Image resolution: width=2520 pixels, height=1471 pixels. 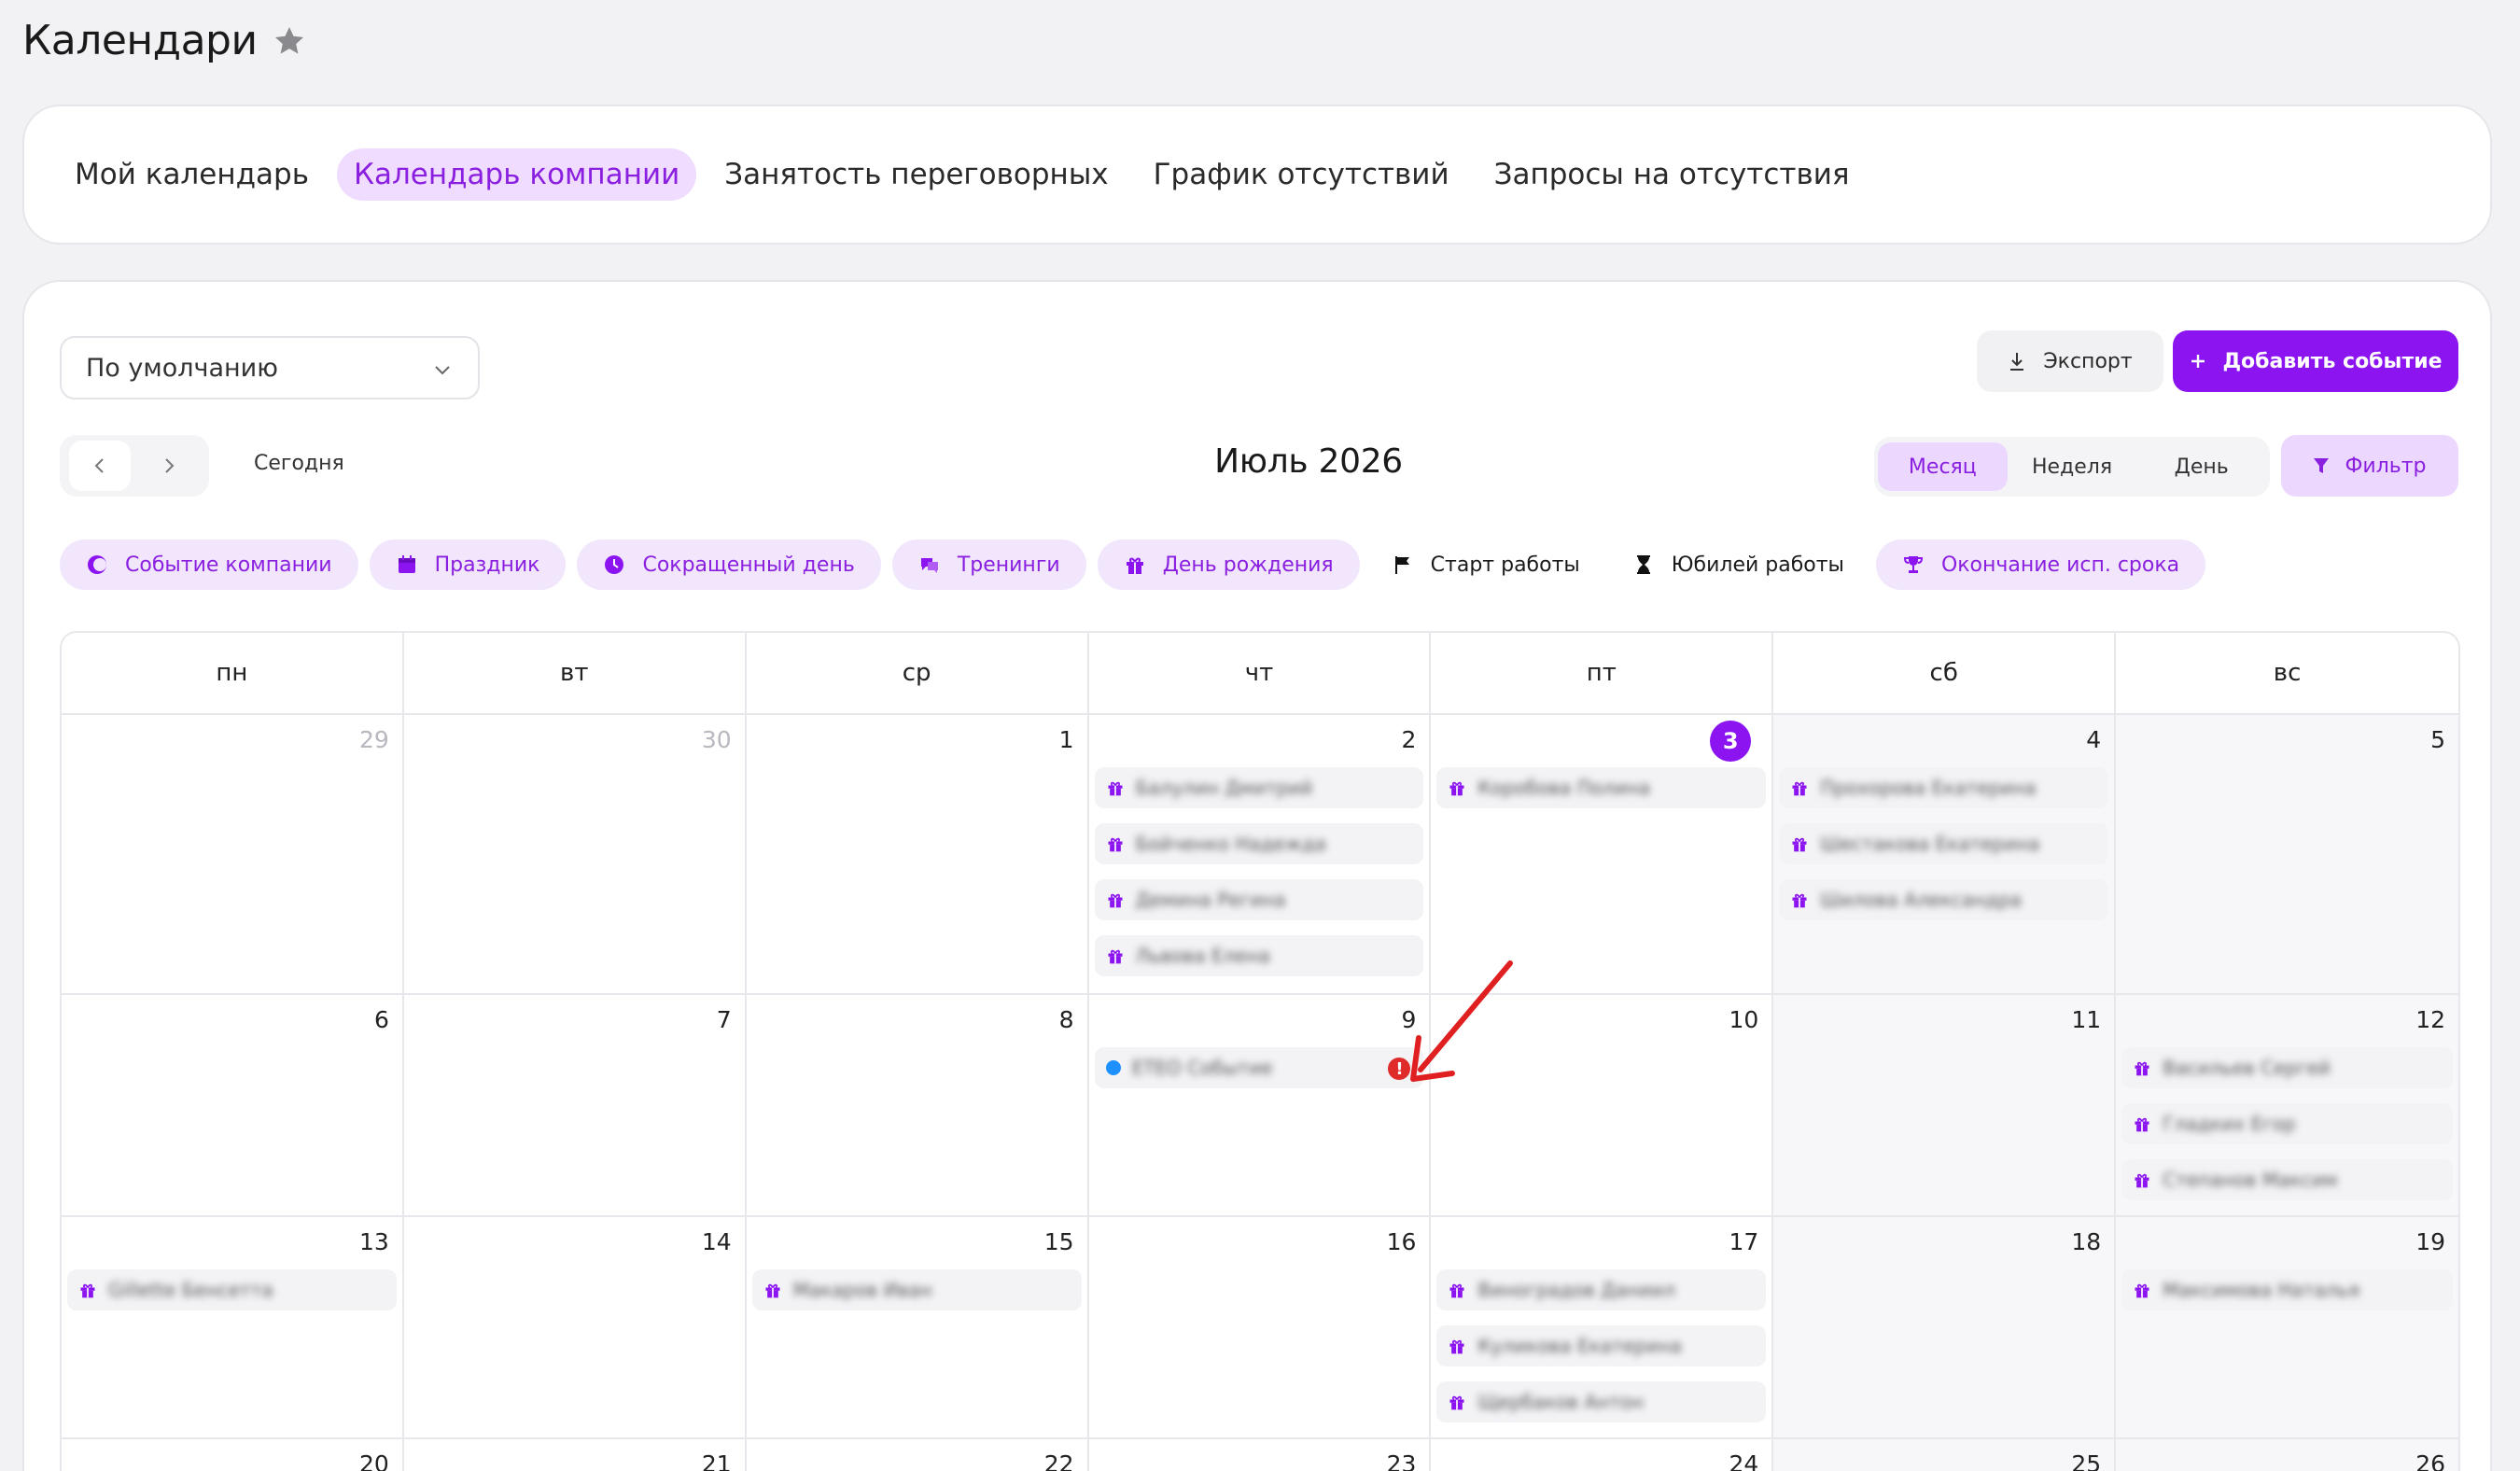 I want to click on legend-company-event: Событие компании, so click(x=209, y=564).